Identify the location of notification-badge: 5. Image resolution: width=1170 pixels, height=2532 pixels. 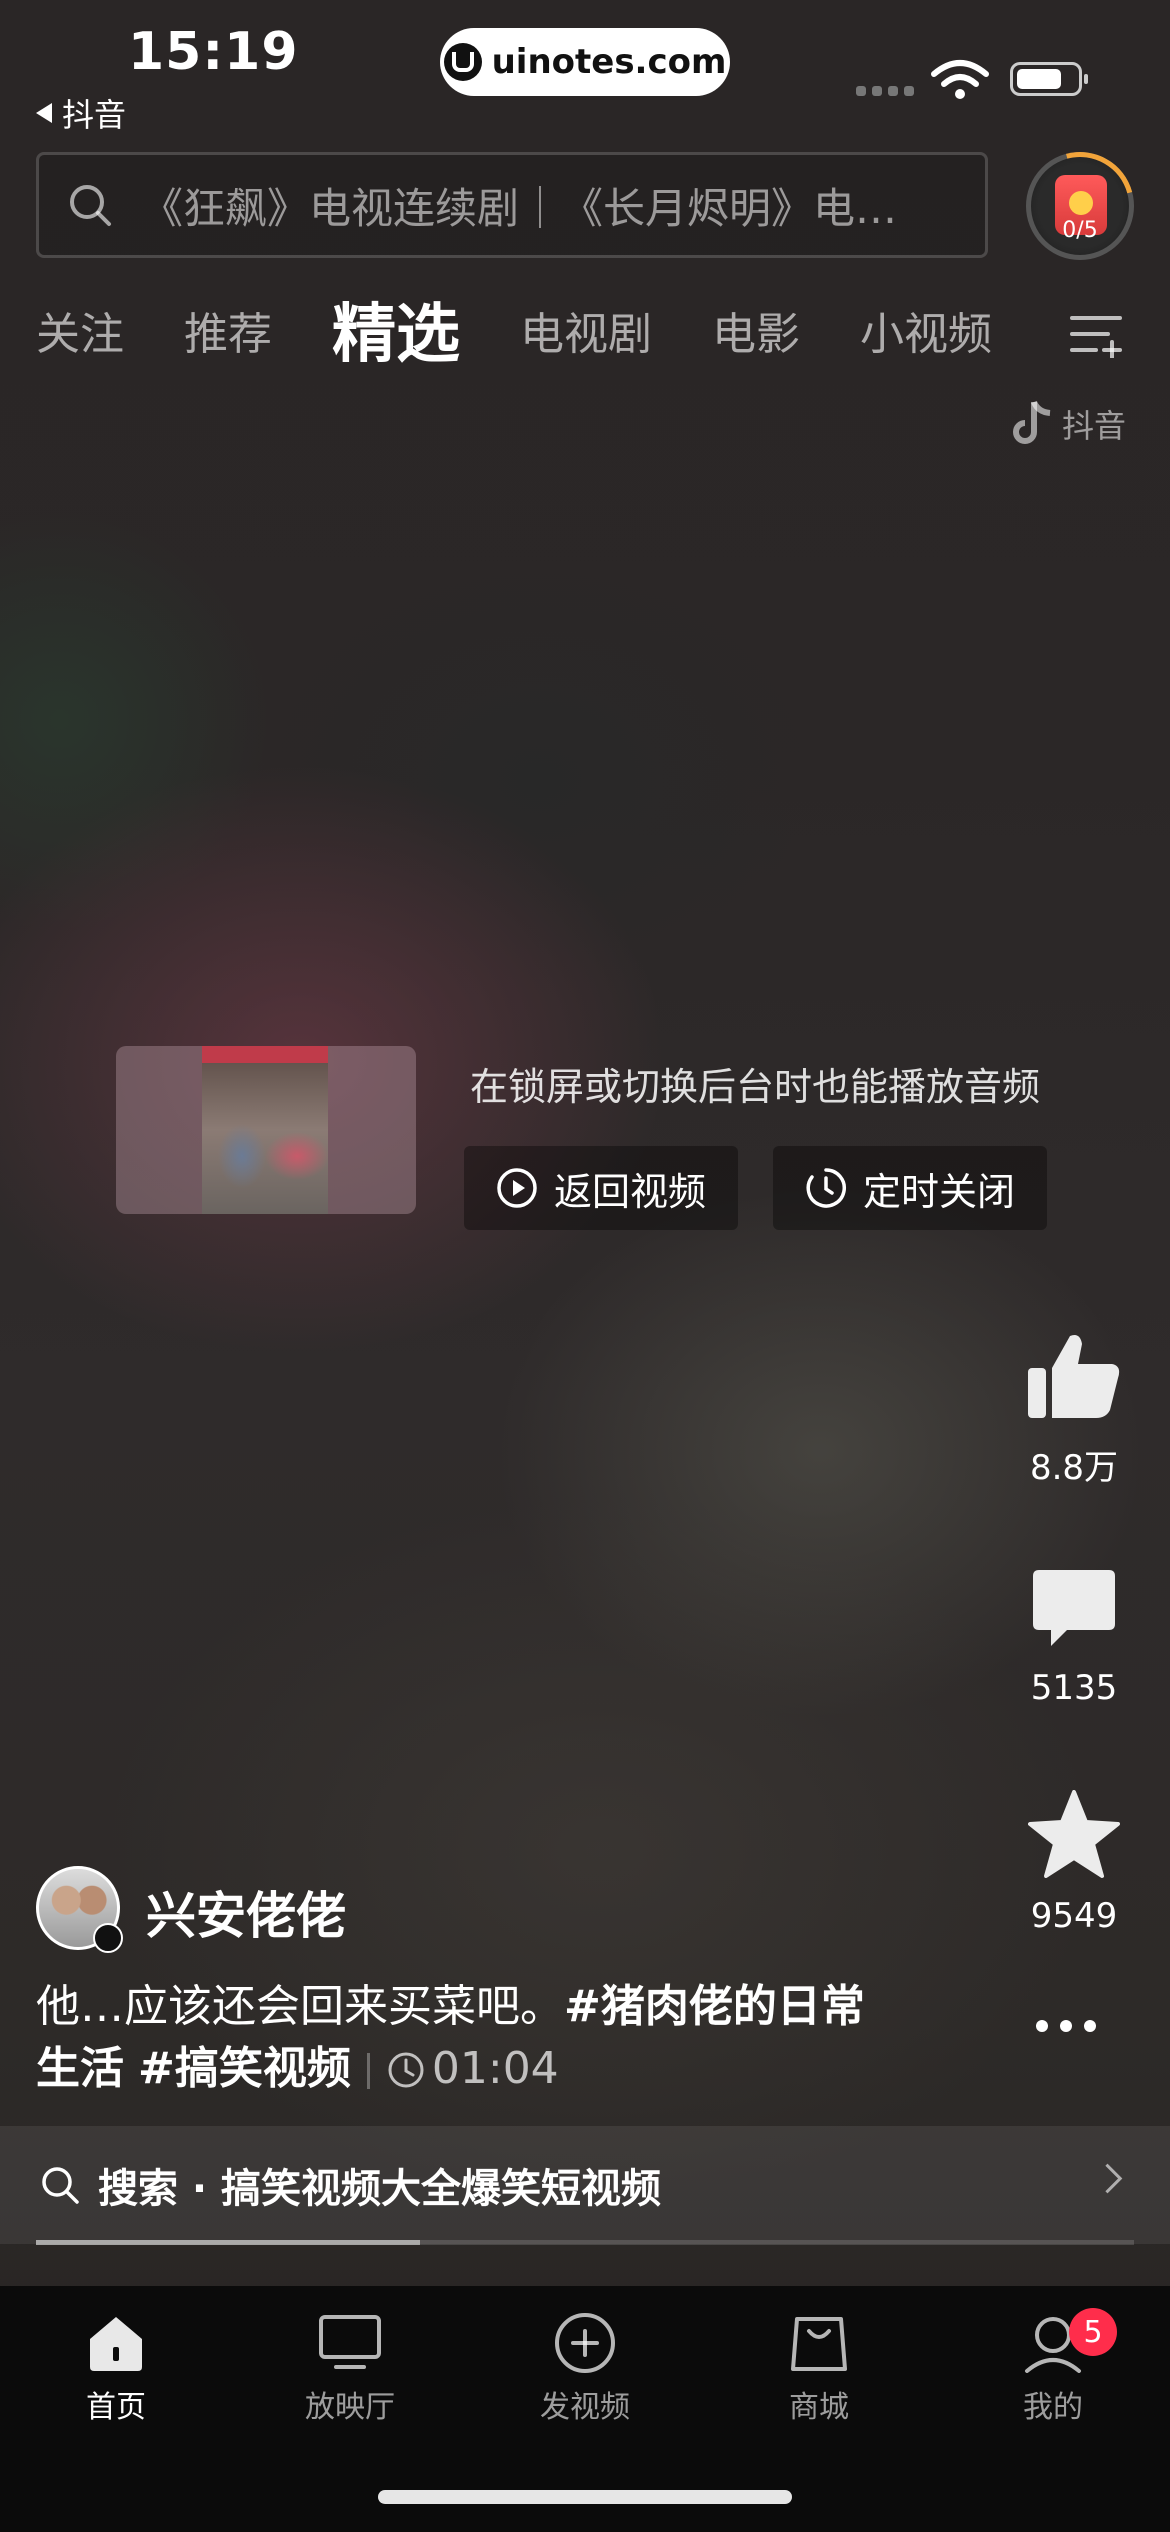
(1093, 2332).